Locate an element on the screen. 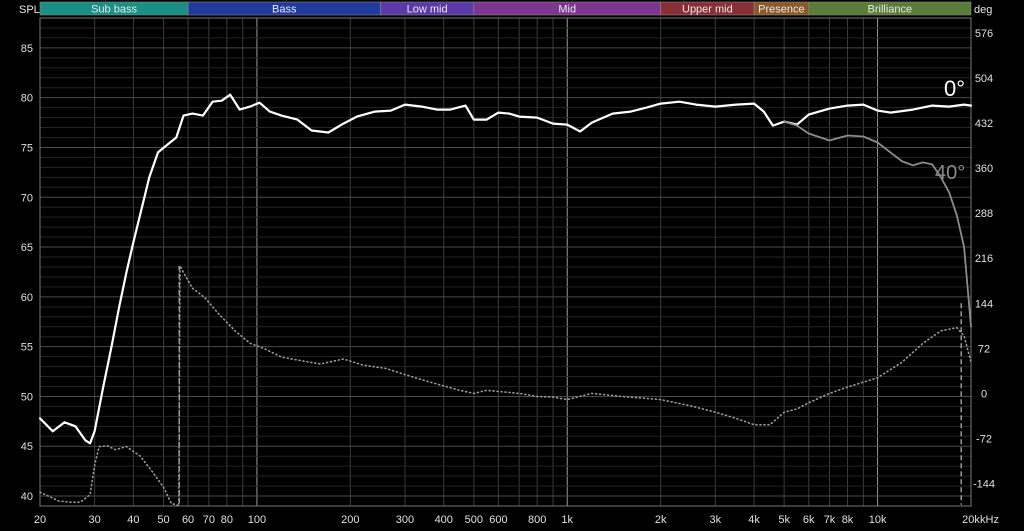  angle-label-0: 0° is located at coordinates (954, 88).